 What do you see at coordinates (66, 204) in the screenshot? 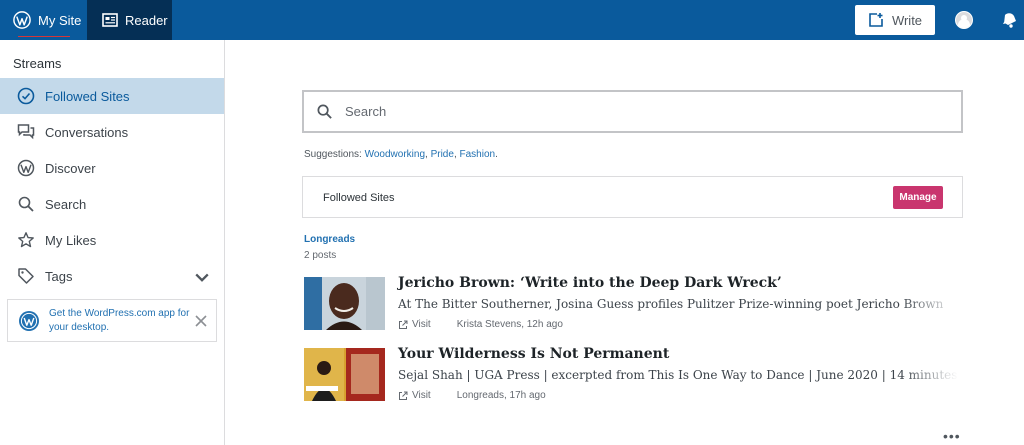
I see `sidebar-item-label: Search` at bounding box center [66, 204].